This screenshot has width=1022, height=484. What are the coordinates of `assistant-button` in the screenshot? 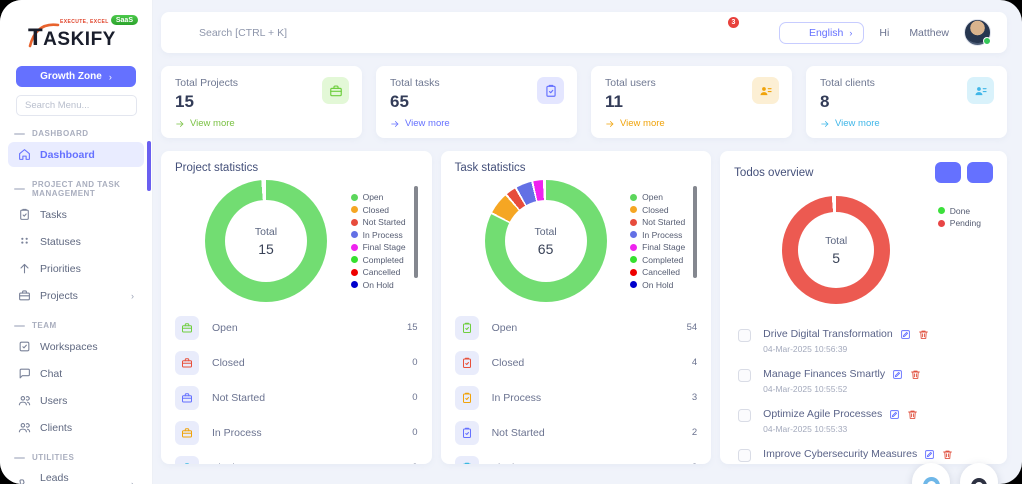 It's located at (979, 473).